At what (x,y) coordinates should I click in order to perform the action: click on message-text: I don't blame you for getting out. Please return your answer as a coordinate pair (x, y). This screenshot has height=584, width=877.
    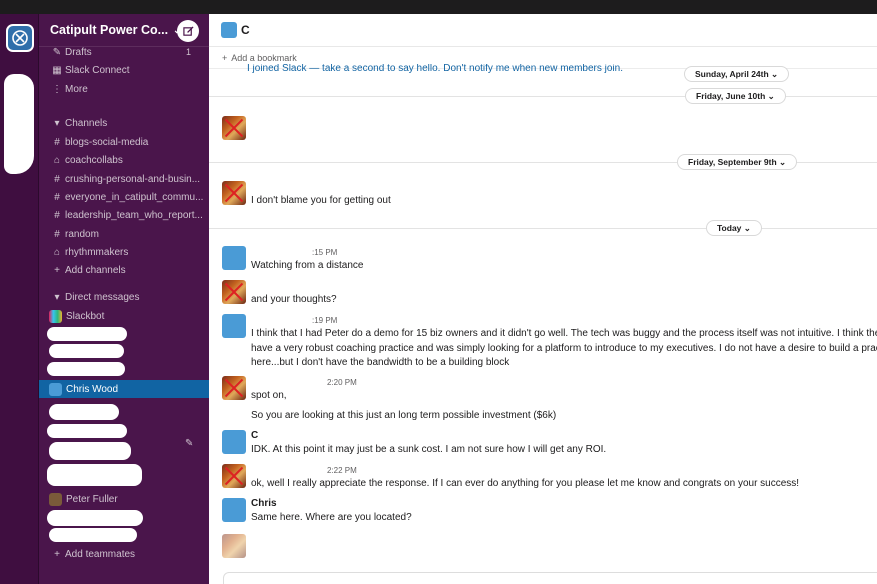
    Looking at the image, I should click on (321, 200).